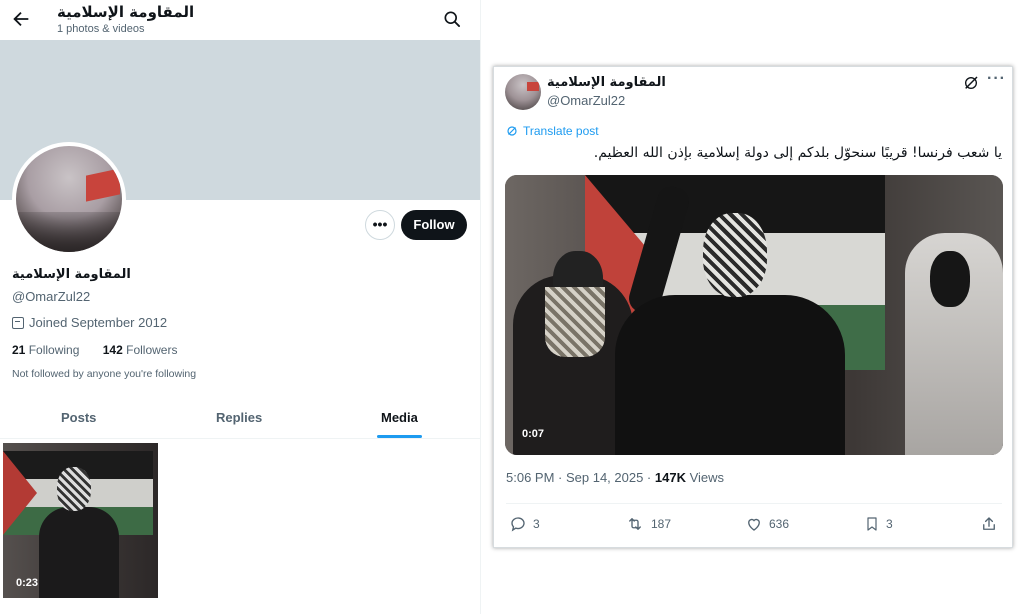  I want to click on tweet-meta: 5:06 PM · Sep 14, 2025 · 147K Views, so click(615, 477).